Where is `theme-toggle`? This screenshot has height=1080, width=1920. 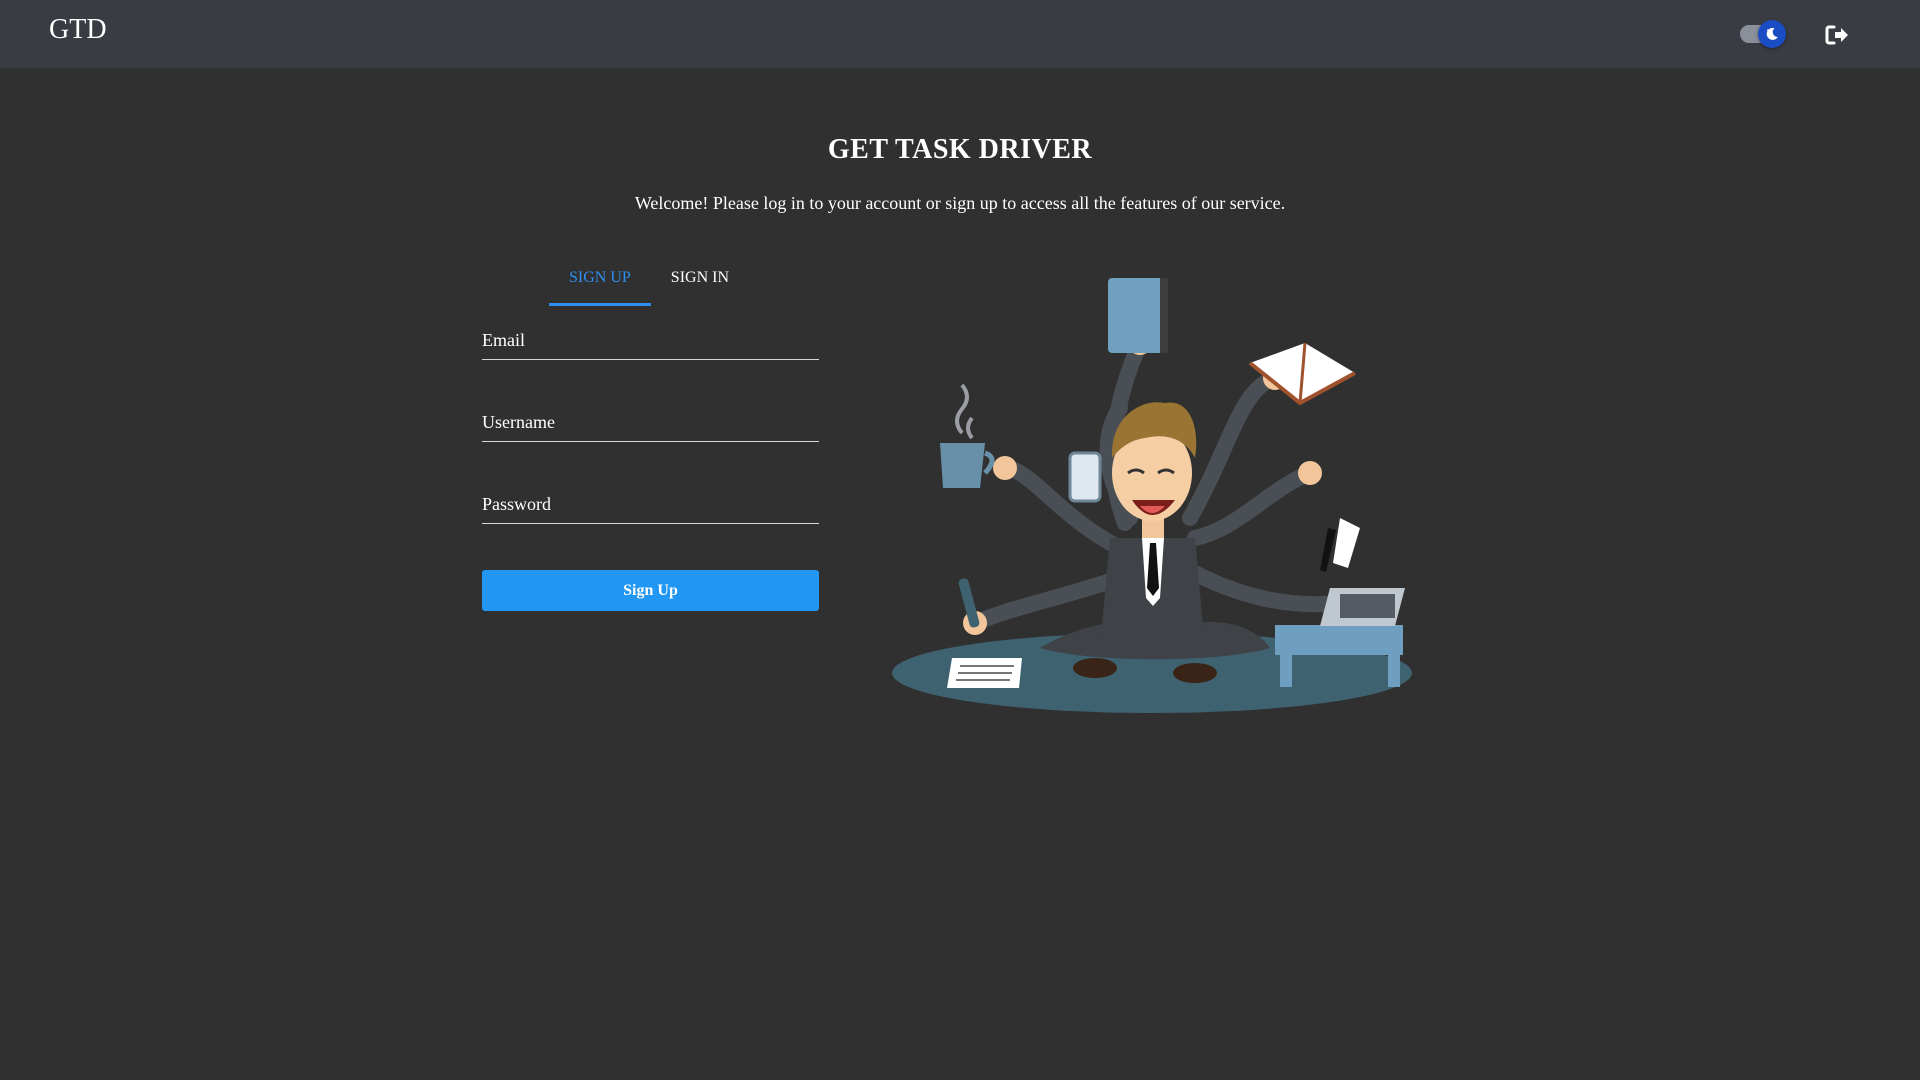 theme-toggle is located at coordinates (1764, 34).